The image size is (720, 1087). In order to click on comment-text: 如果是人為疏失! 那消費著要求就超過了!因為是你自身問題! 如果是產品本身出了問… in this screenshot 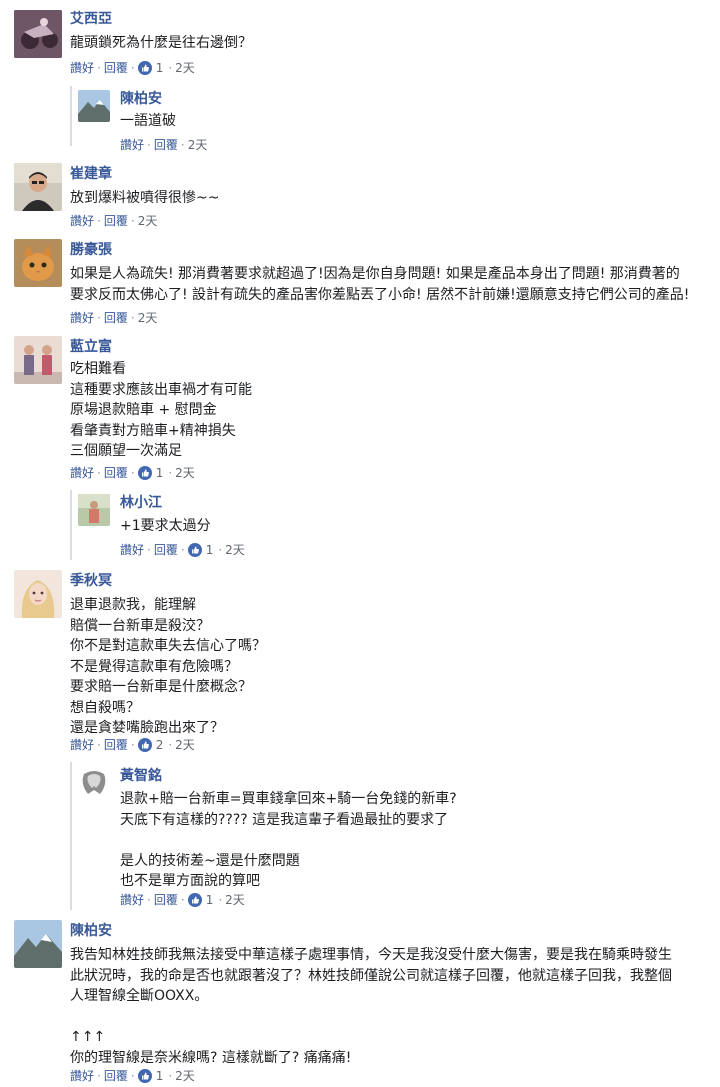, I will do `click(380, 284)`.